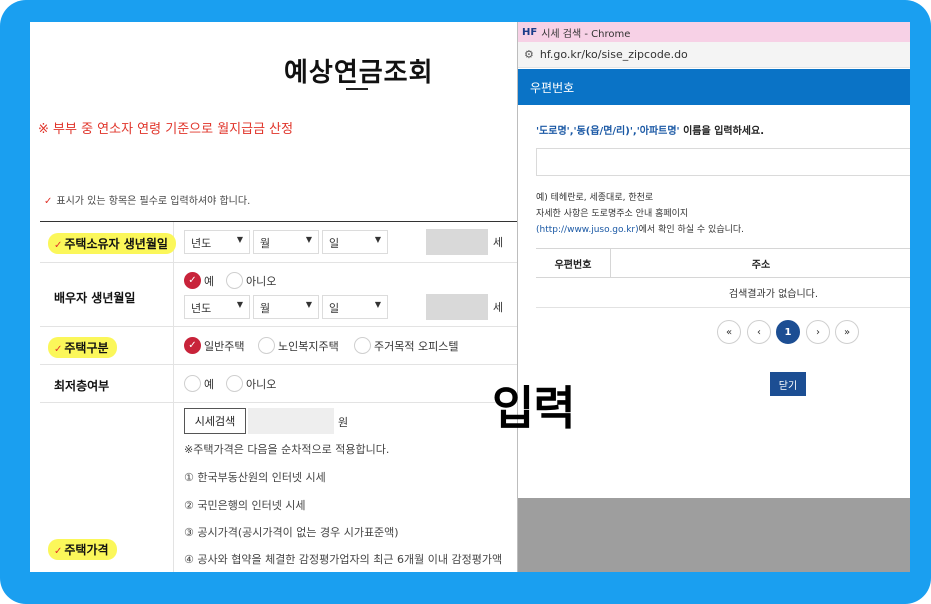 Image resolution: width=931 pixels, height=604 pixels. Describe the element at coordinates (595, 198) in the screenshot. I see `example-line-1: 예) 테헤란로, 세종대로, 한천로` at that location.